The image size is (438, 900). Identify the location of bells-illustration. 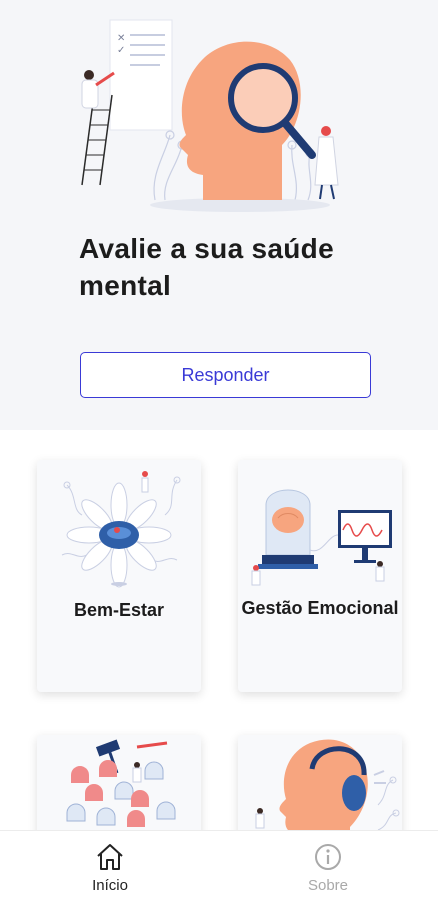
(121, 783).